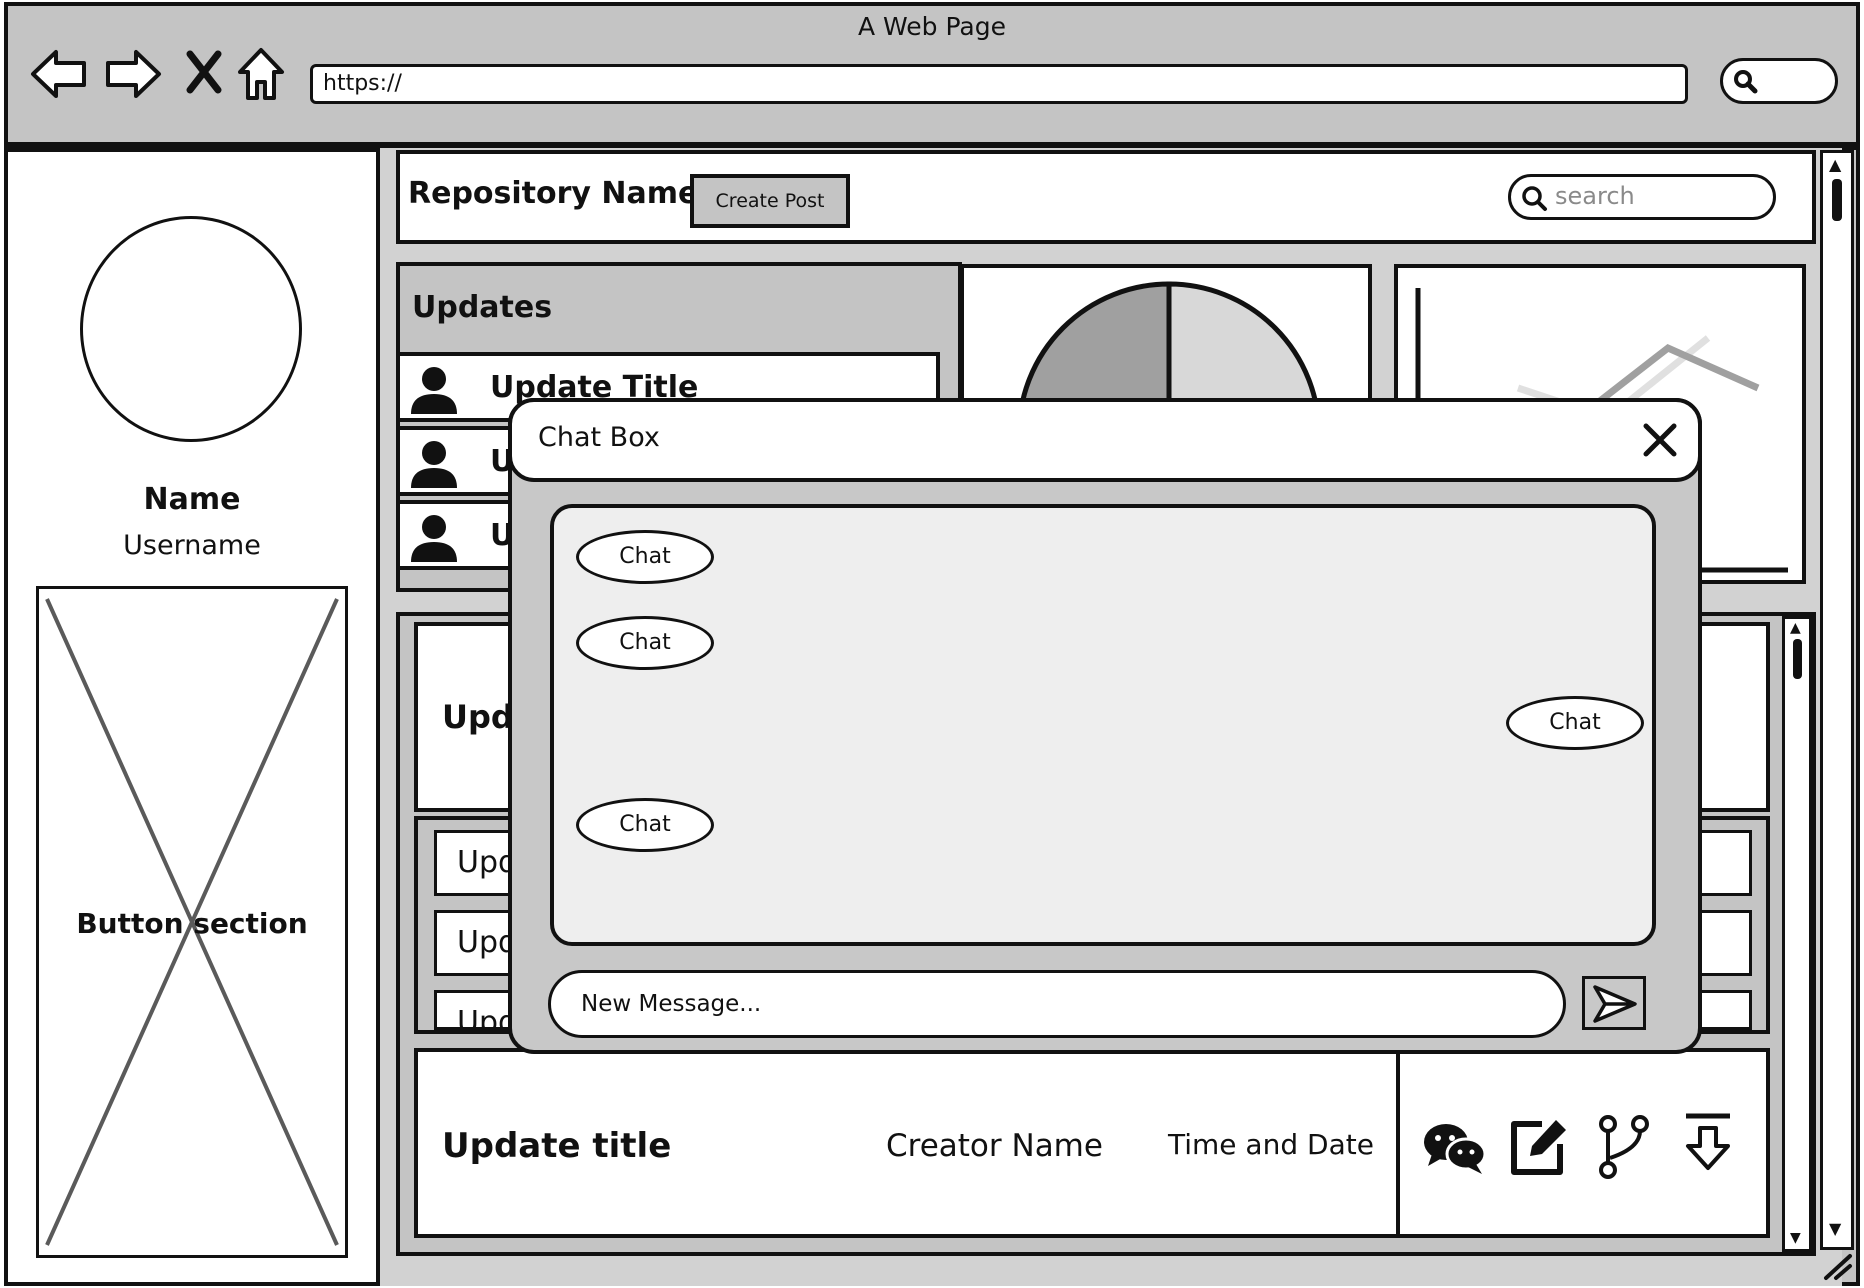 This screenshot has height=1288, width=1864. I want to click on update-detail-title: Update title, so click(557, 1146).